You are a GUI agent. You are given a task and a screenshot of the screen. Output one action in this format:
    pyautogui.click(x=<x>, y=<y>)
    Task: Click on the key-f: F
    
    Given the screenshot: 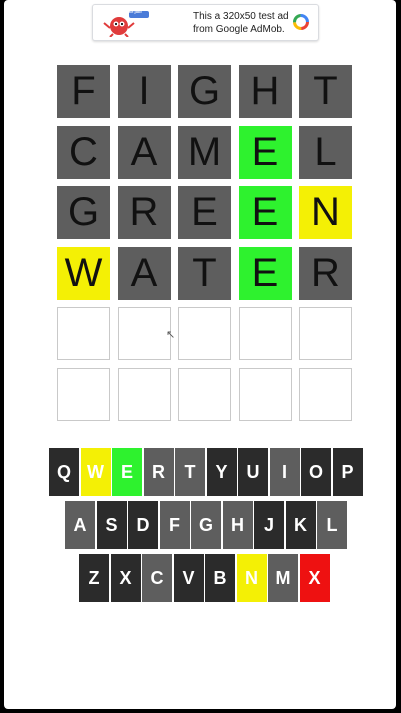 What is the action you would take?
    pyautogui.click(x=174, y=525)
    